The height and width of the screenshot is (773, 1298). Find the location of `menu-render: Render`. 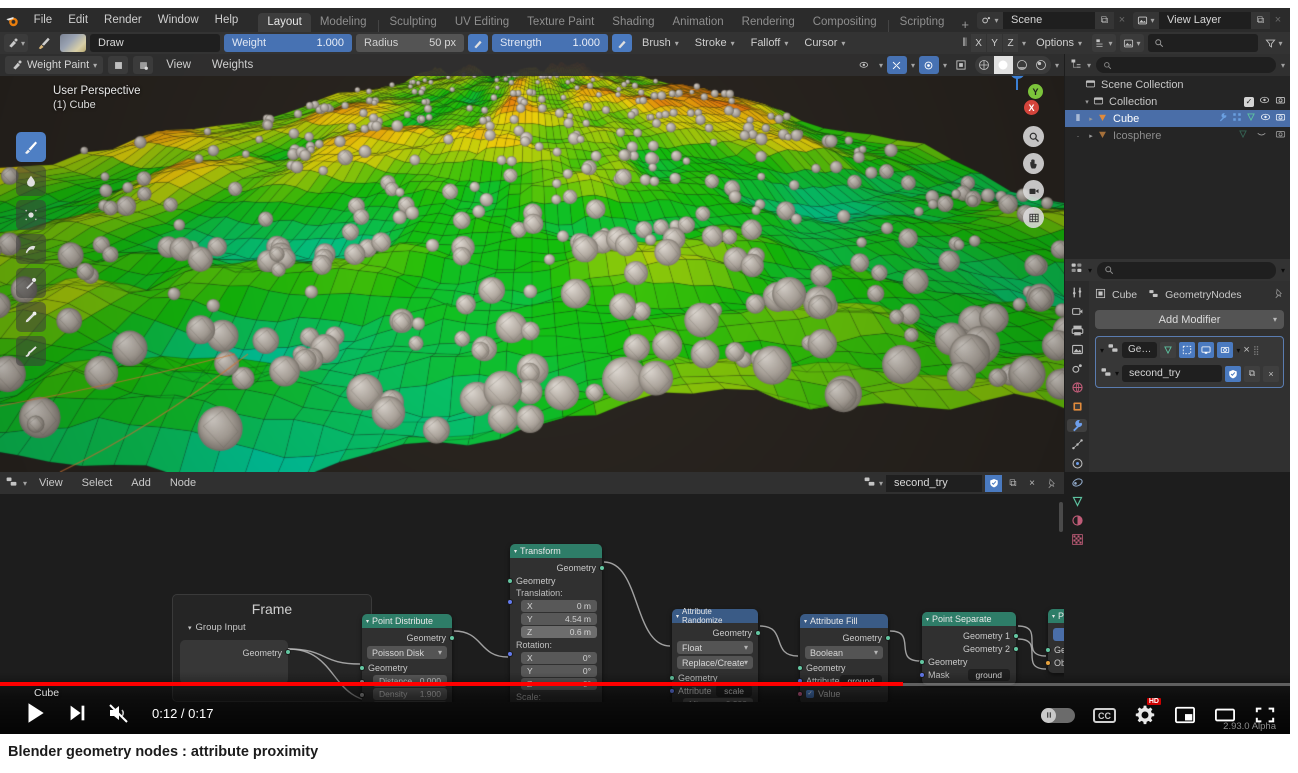

menu-render: Render is located at coordinates (123, 20).